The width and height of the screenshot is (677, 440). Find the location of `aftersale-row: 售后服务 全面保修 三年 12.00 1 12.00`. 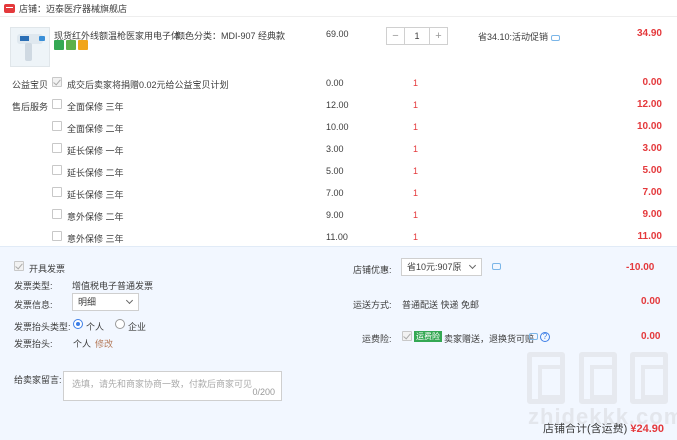

aftersale-row: 售后服务 全面保修 三年 12.00 1 12.00 is located at coordinates (338, 106).